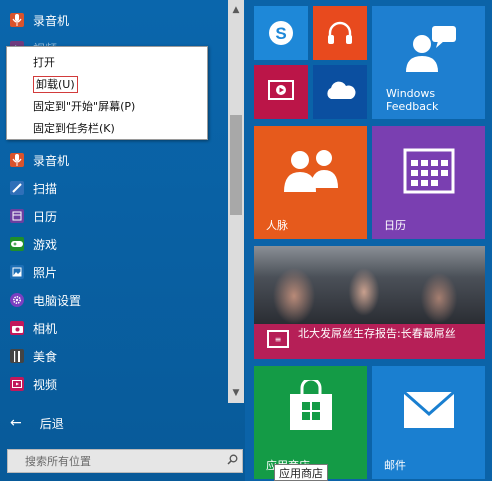 Image resolution: width=492 pixels, height=481 pixels. I want to click on video-player-icon, so click(281, 91).